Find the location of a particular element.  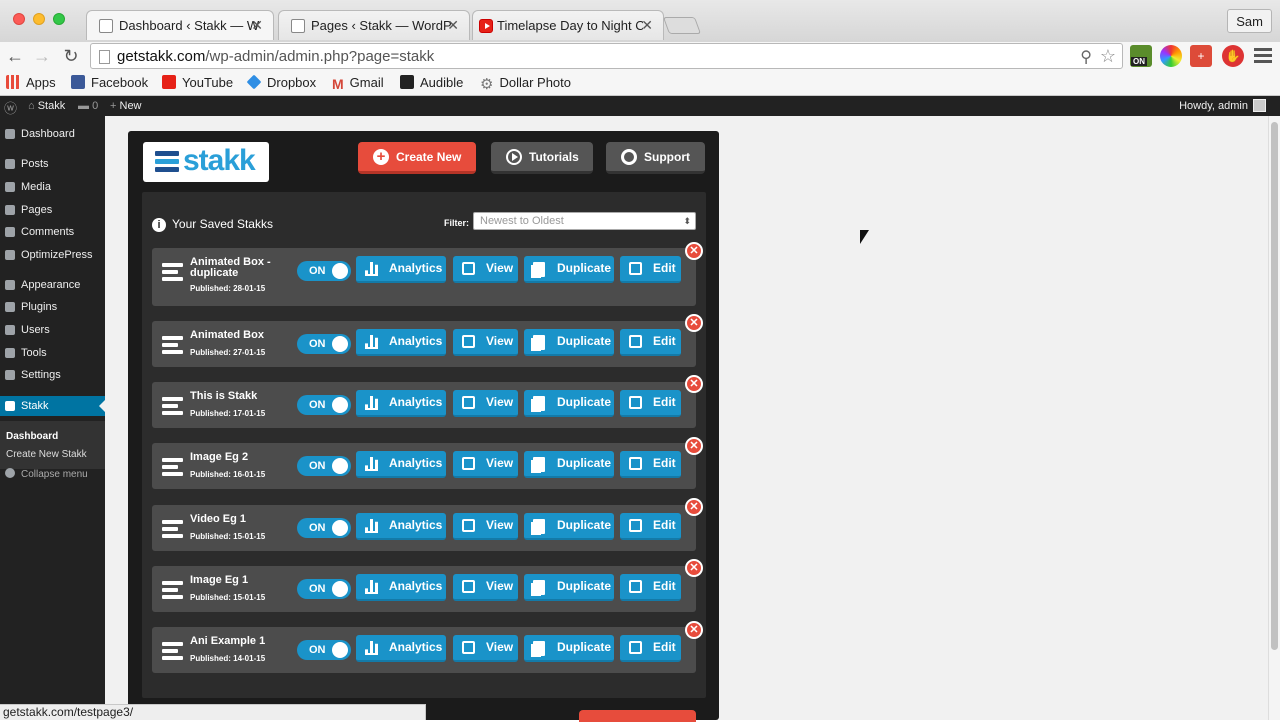

stakk-title: Ani Example 1 is located at coordinates (240, 641).